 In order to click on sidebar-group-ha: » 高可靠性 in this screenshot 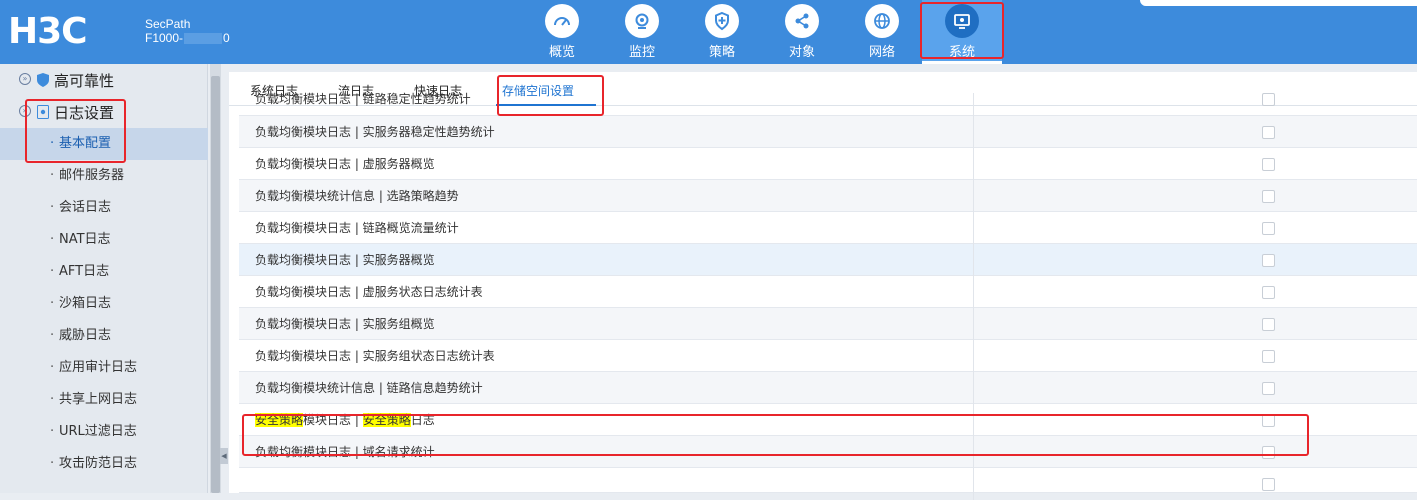, I will do `click(104, 81)`.